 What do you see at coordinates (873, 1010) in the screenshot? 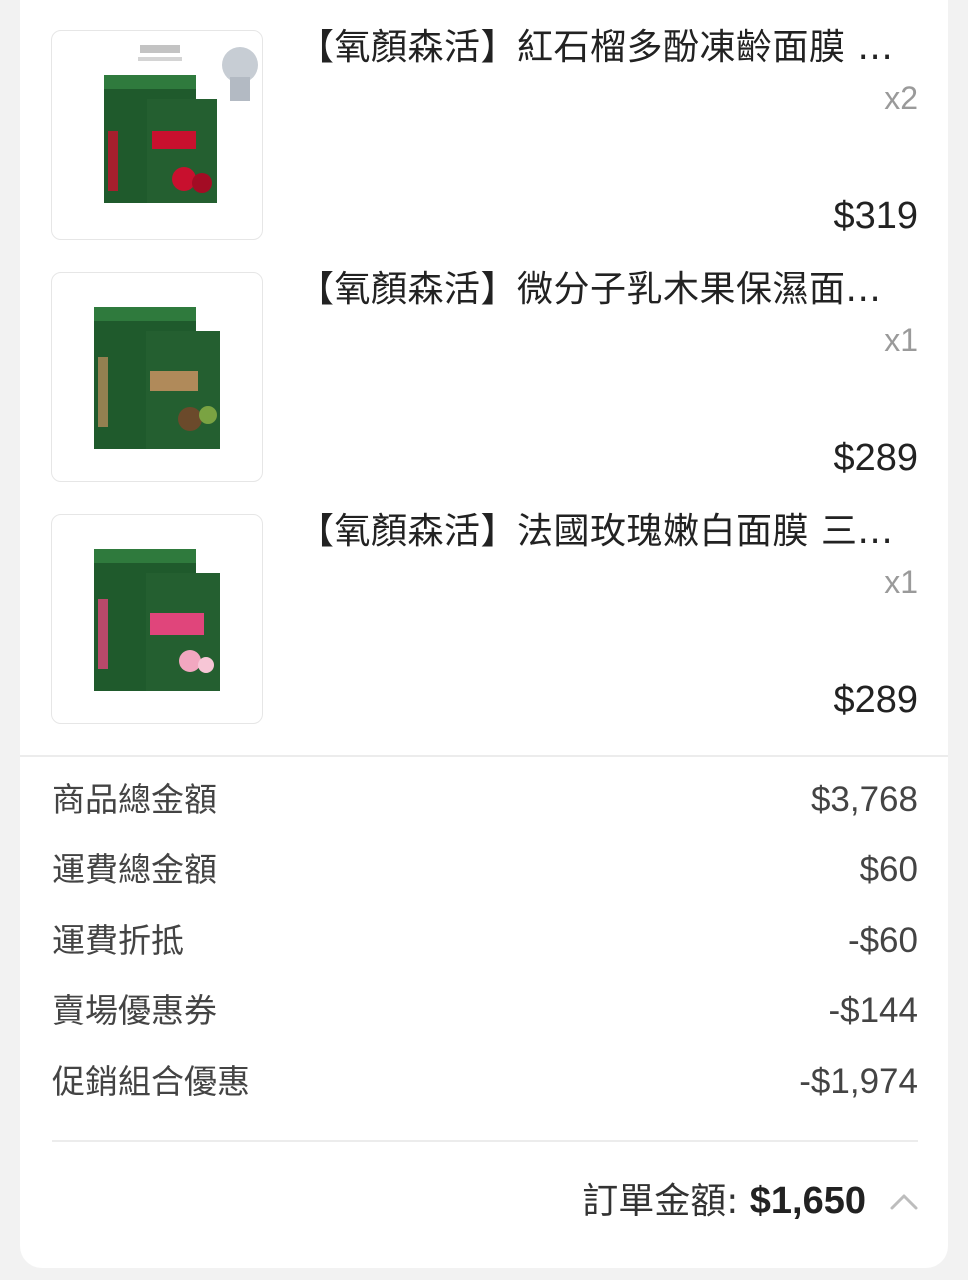
I see `summary-value: -$144` at bounding box center [873, 1010].